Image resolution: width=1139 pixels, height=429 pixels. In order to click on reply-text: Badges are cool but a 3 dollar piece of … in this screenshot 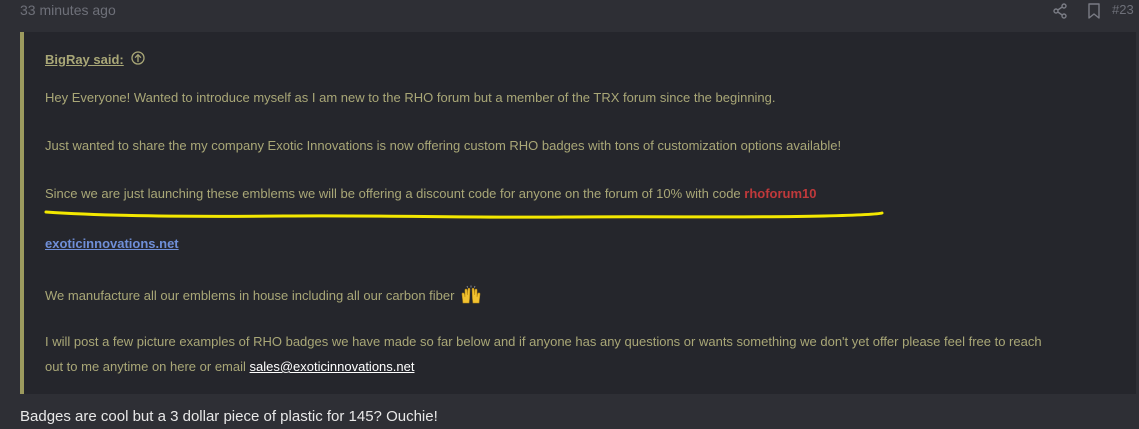, I will do `click(229, 416)`.